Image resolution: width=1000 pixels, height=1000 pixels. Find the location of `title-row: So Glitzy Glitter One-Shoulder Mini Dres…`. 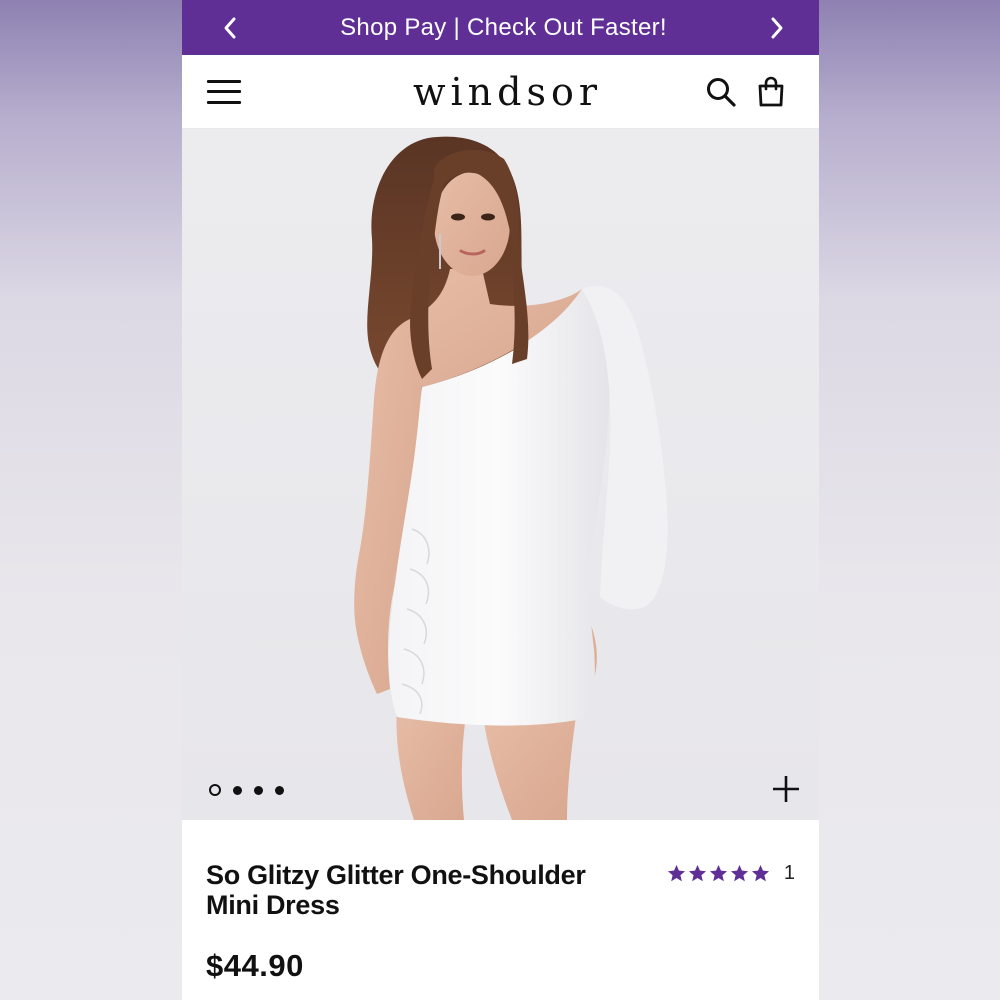

title-row: So Glitzy Glitter One-Shoulder Mini Dres… is located at coordinates (500, 890).